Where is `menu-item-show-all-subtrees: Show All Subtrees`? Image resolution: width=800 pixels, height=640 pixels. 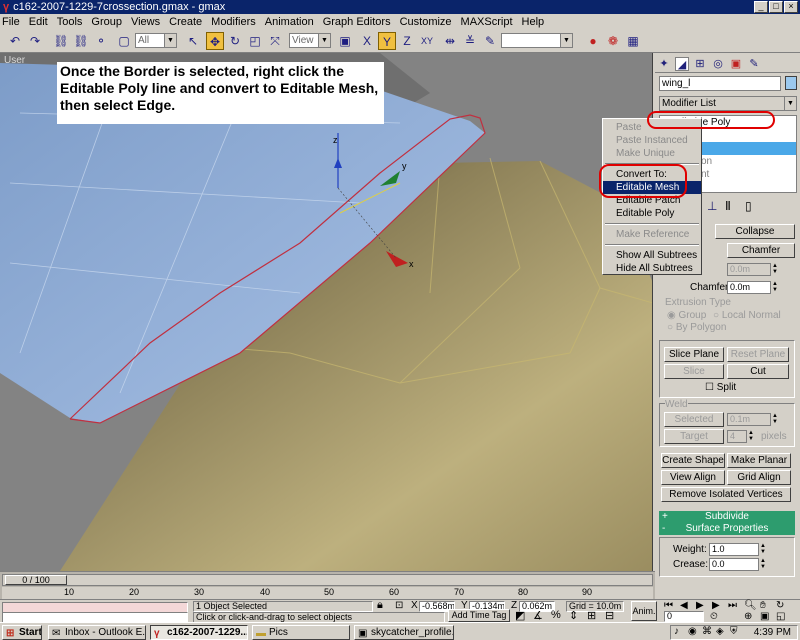 menu-item-show-all-subtrees: Show All Subtrees is located at coordinates (652, 255).